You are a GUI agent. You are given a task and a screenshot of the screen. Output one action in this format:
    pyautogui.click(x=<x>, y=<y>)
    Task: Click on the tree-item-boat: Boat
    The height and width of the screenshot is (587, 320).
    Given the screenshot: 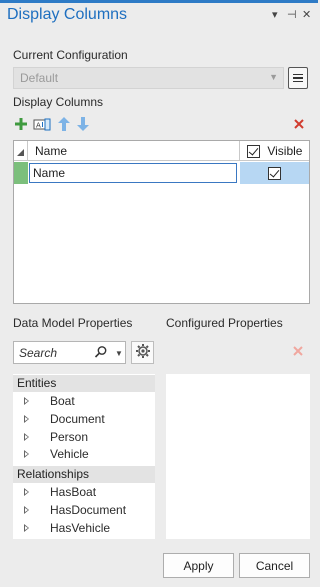 What is the action you would take?
    pyautogui.click(x=84, y=401)
    